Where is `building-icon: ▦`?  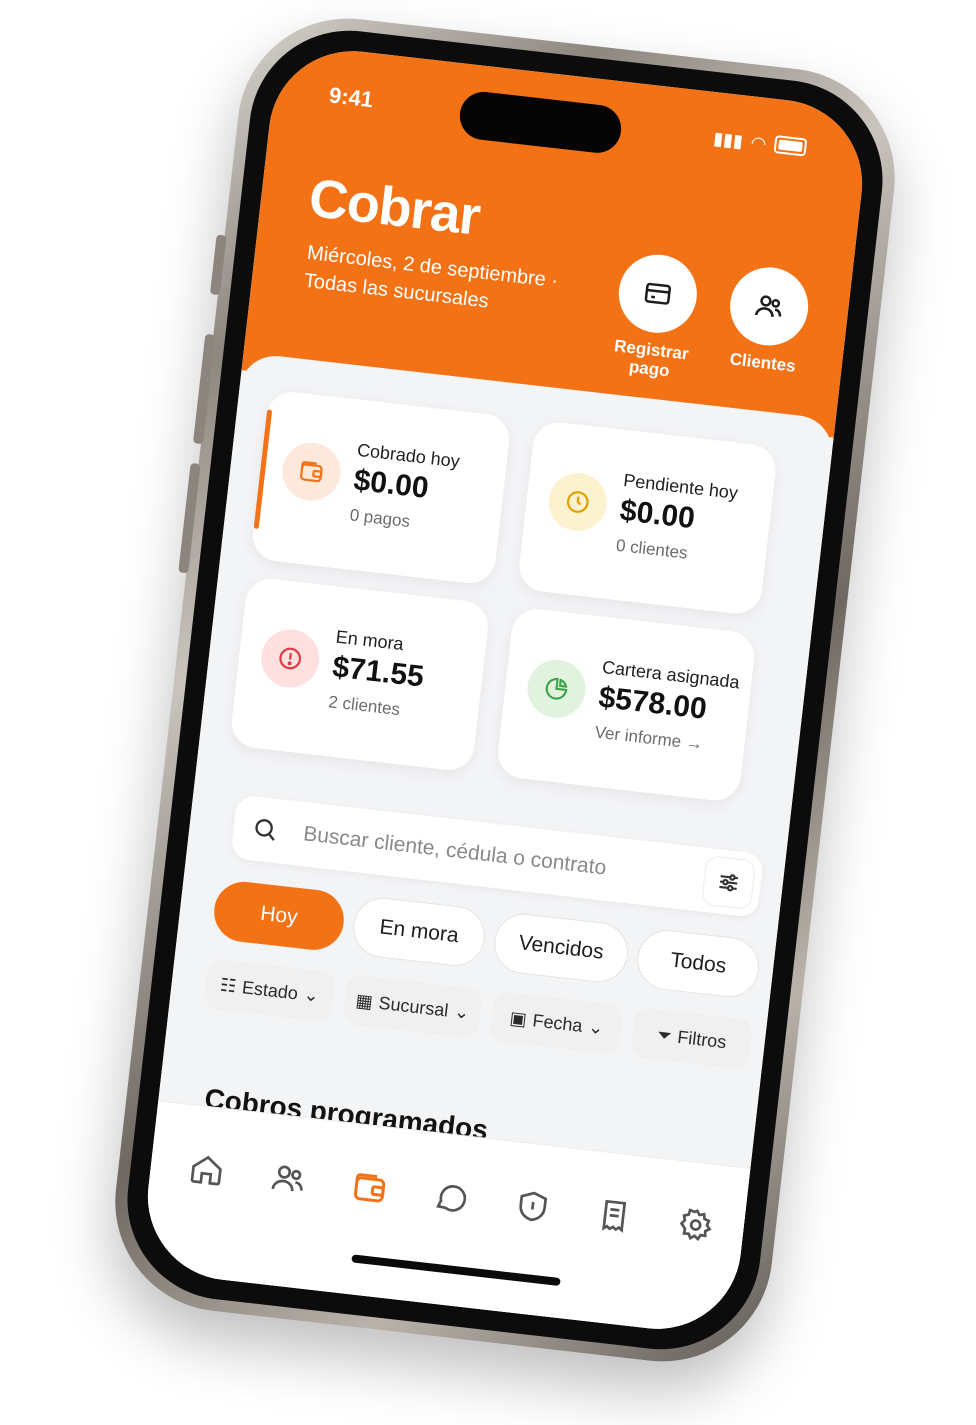
building-icon: ▦ is located at coordinates (364, 1000).